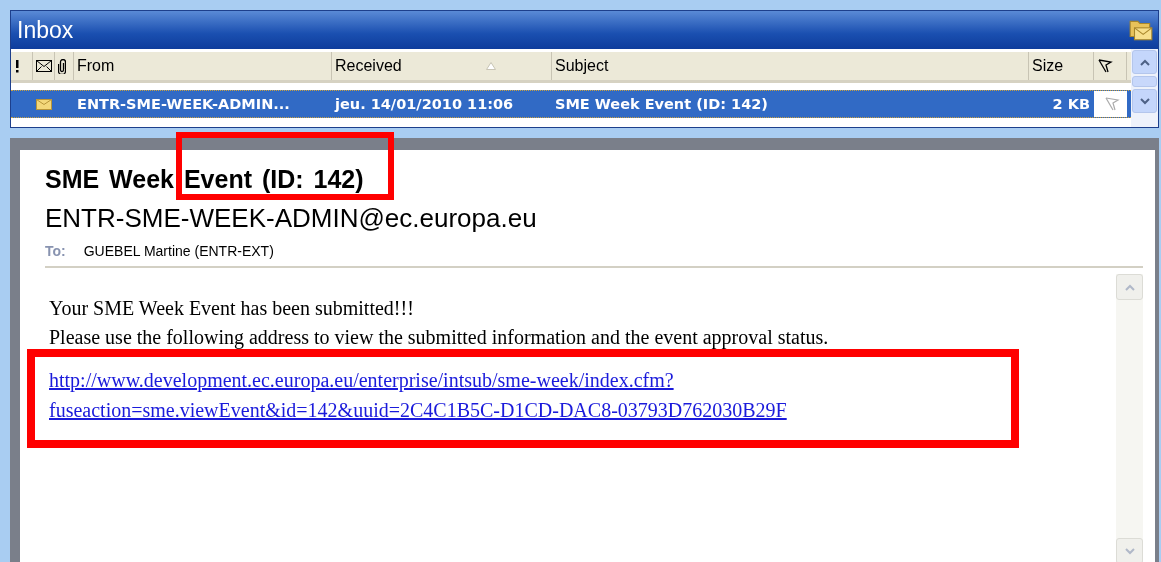 The width and height of the screenshot is (1161, 562). I want to click on subject-text: SME Week Event (ID: 142), so click(661, 104).